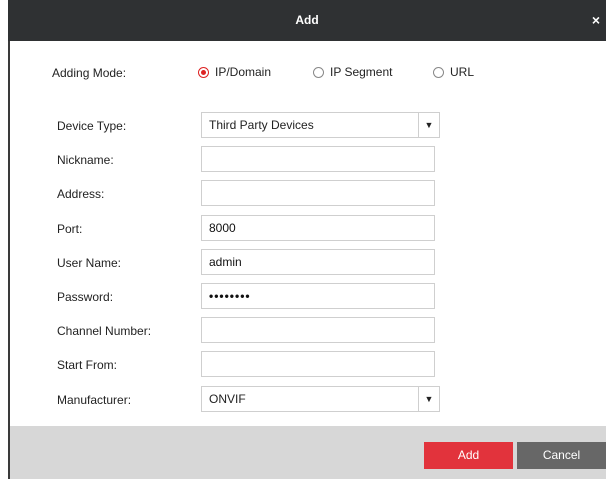 Image resolution: width=606 pixels, height=479 pixels. Describe the element at coordinates (9, 260) in the screenshot. I see `dialog-left-border` at that location.